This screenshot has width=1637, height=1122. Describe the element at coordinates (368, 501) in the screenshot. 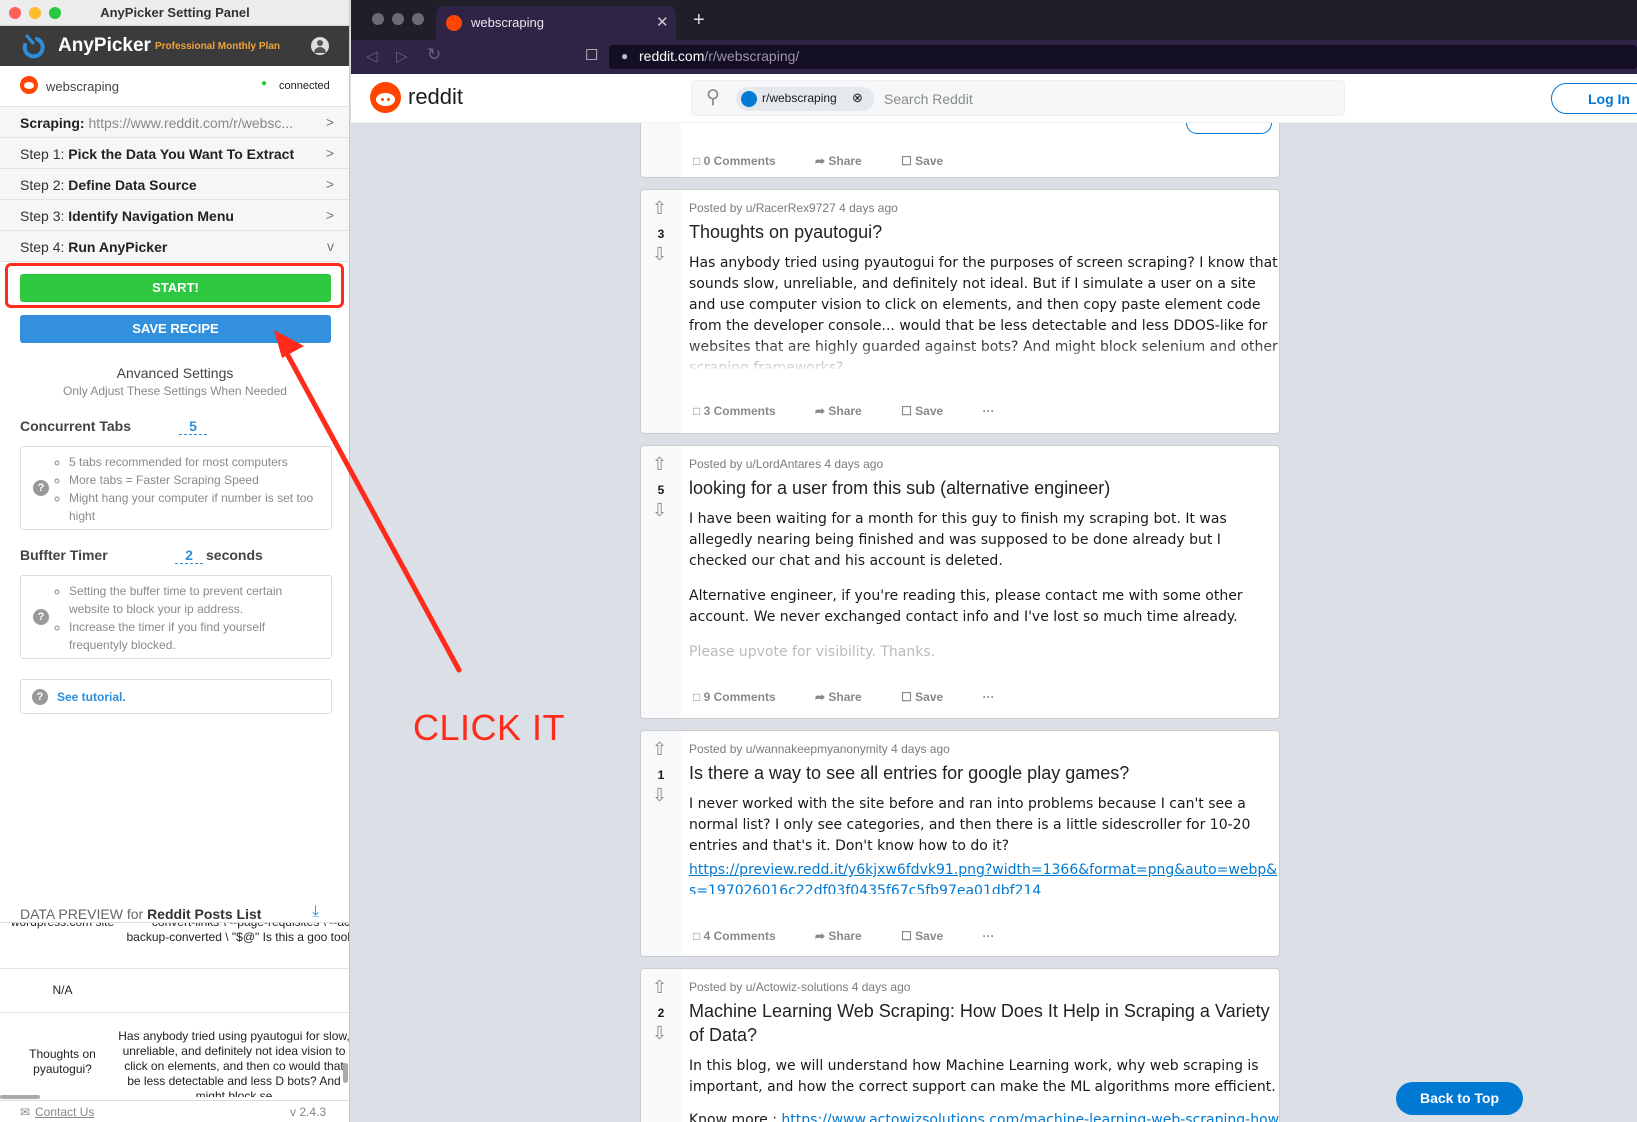

I see `annotation-arrow` at that location.